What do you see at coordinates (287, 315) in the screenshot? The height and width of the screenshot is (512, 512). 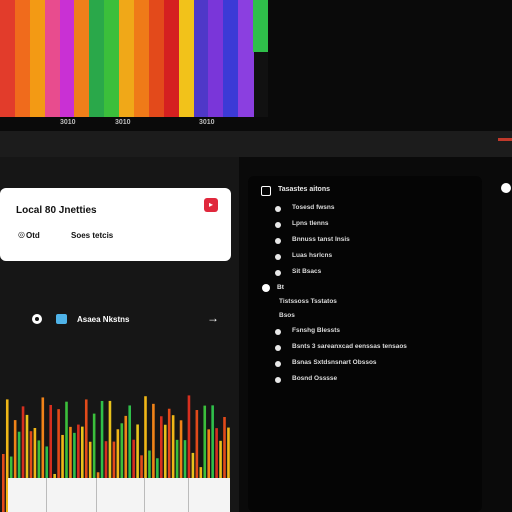 I see `list-item-text: Bsos` at bounding box center [287, 315].